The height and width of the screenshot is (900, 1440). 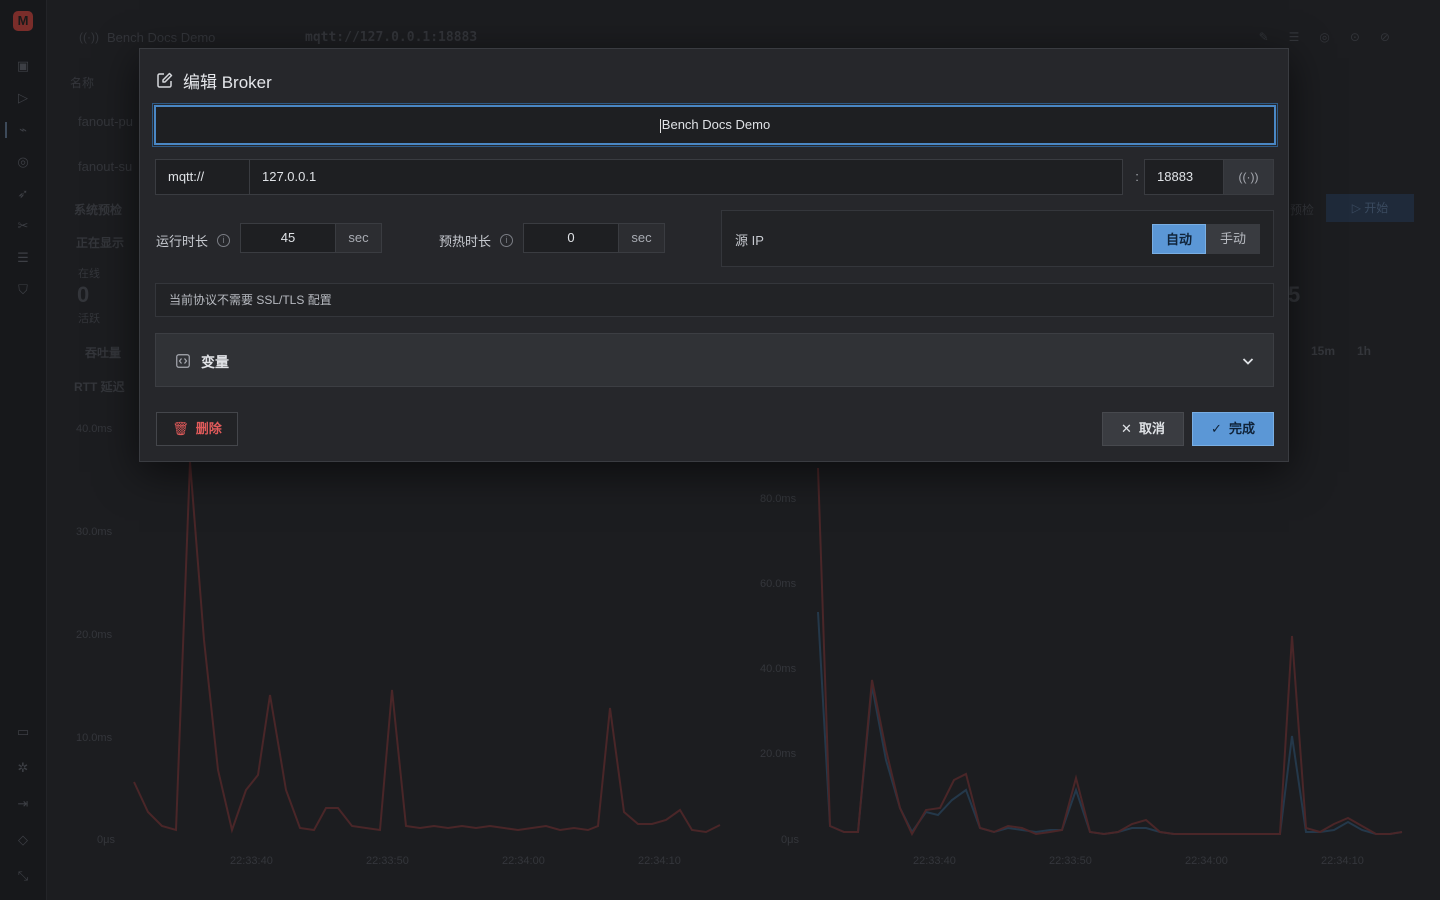 What do you see at coordinates (1323, 351) in the screenshot?
I see `range-15m: 15m` at bounding box center [1323, 351].